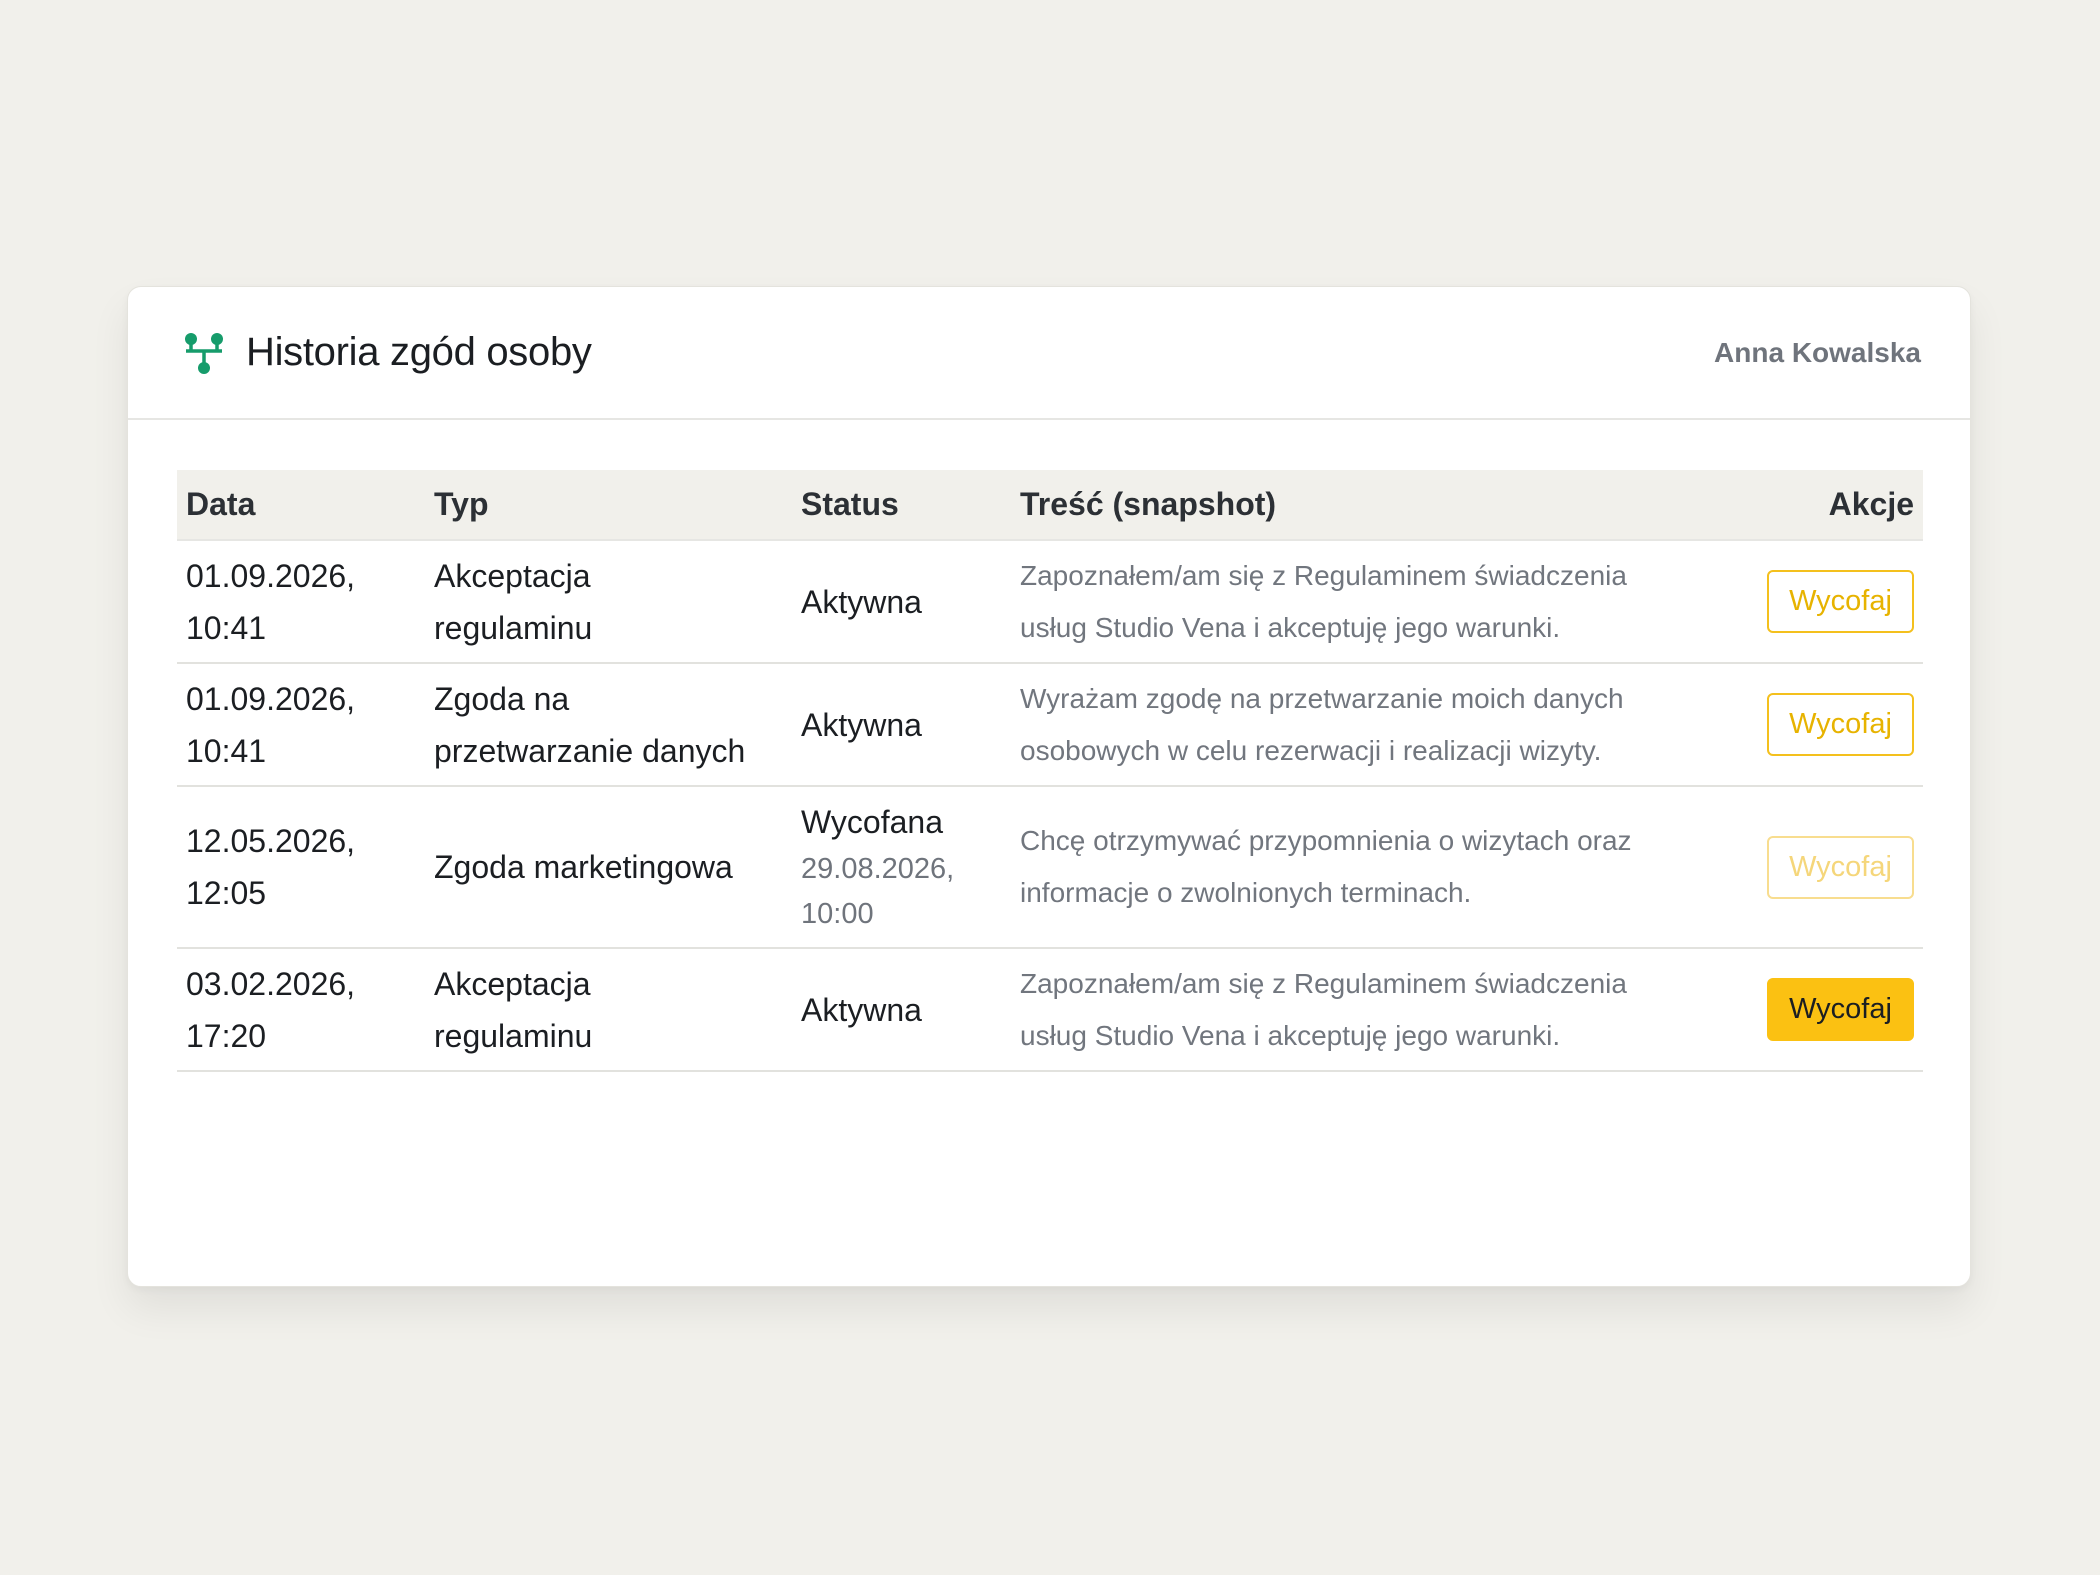 This screenshot has height=1575, width=2100. Describe the element at coordinates (1384, 505) in the screenshot. I see `column-header-content: Treść (snapshot)` at that location.